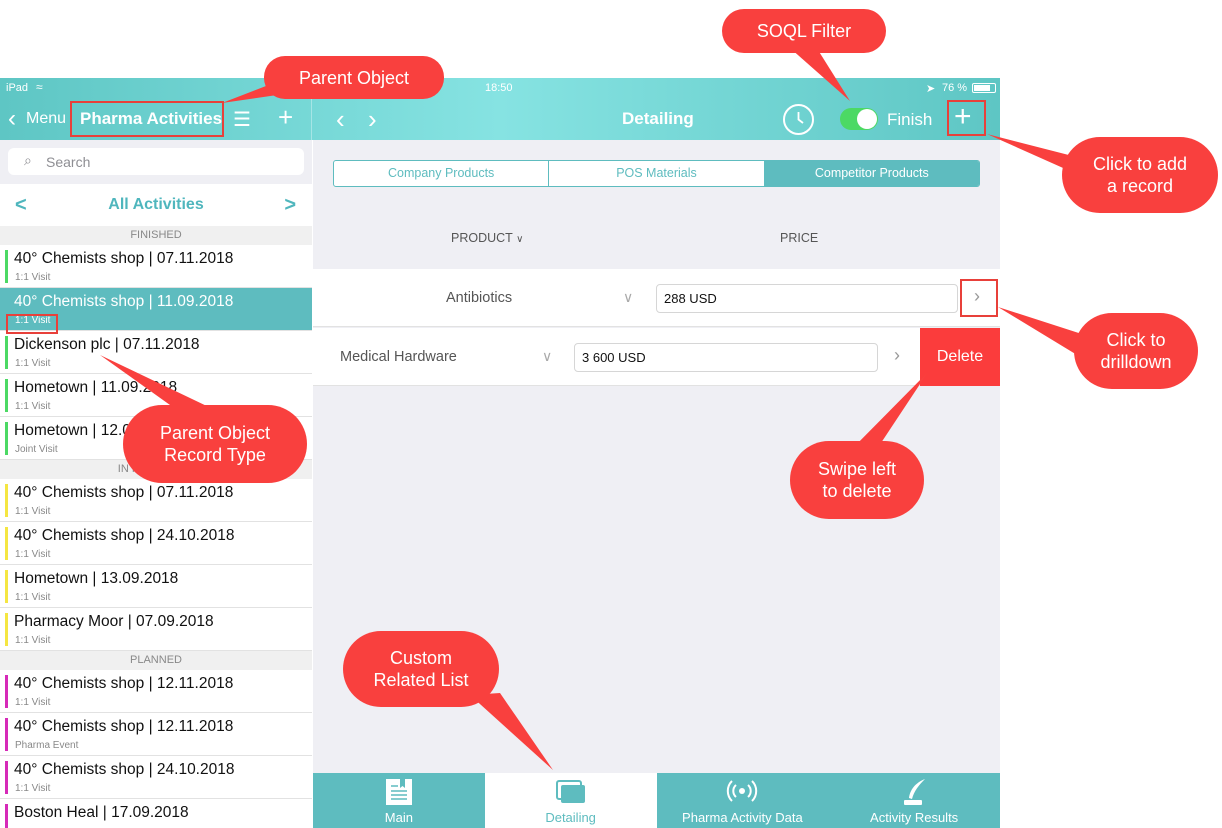  I want to click on activity-title: Dickenson plc | 07.11.2018, so click(107, 344).